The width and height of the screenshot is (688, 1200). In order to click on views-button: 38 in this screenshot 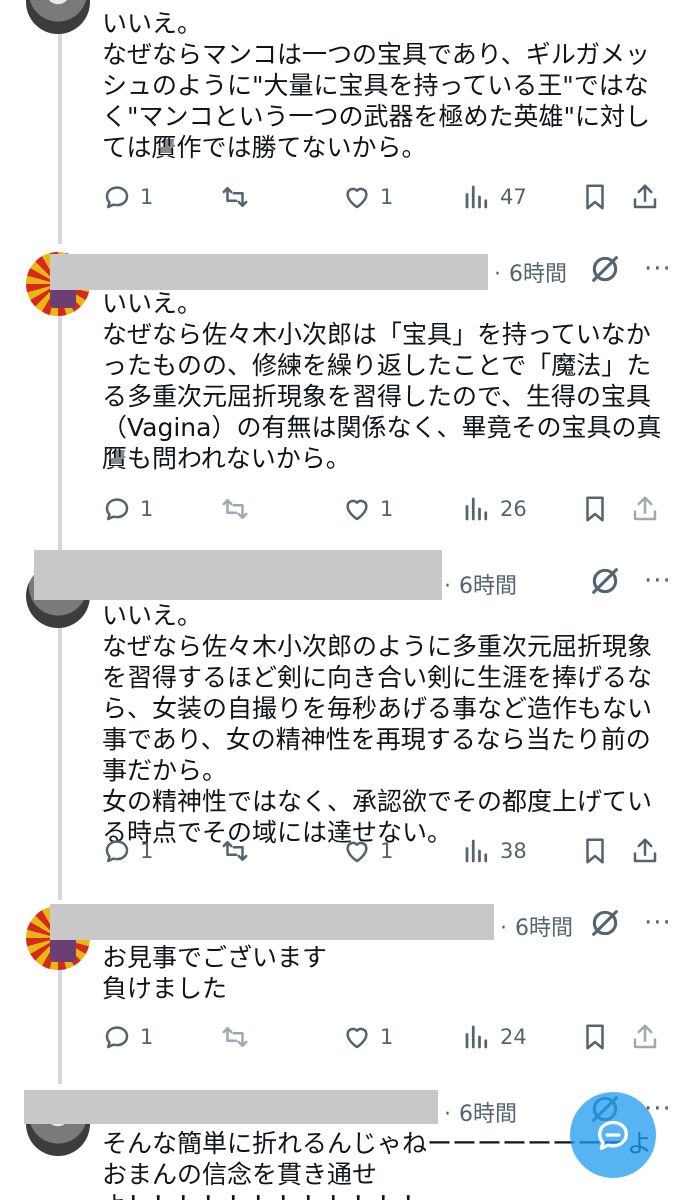, I will do `click(494, 851)`.